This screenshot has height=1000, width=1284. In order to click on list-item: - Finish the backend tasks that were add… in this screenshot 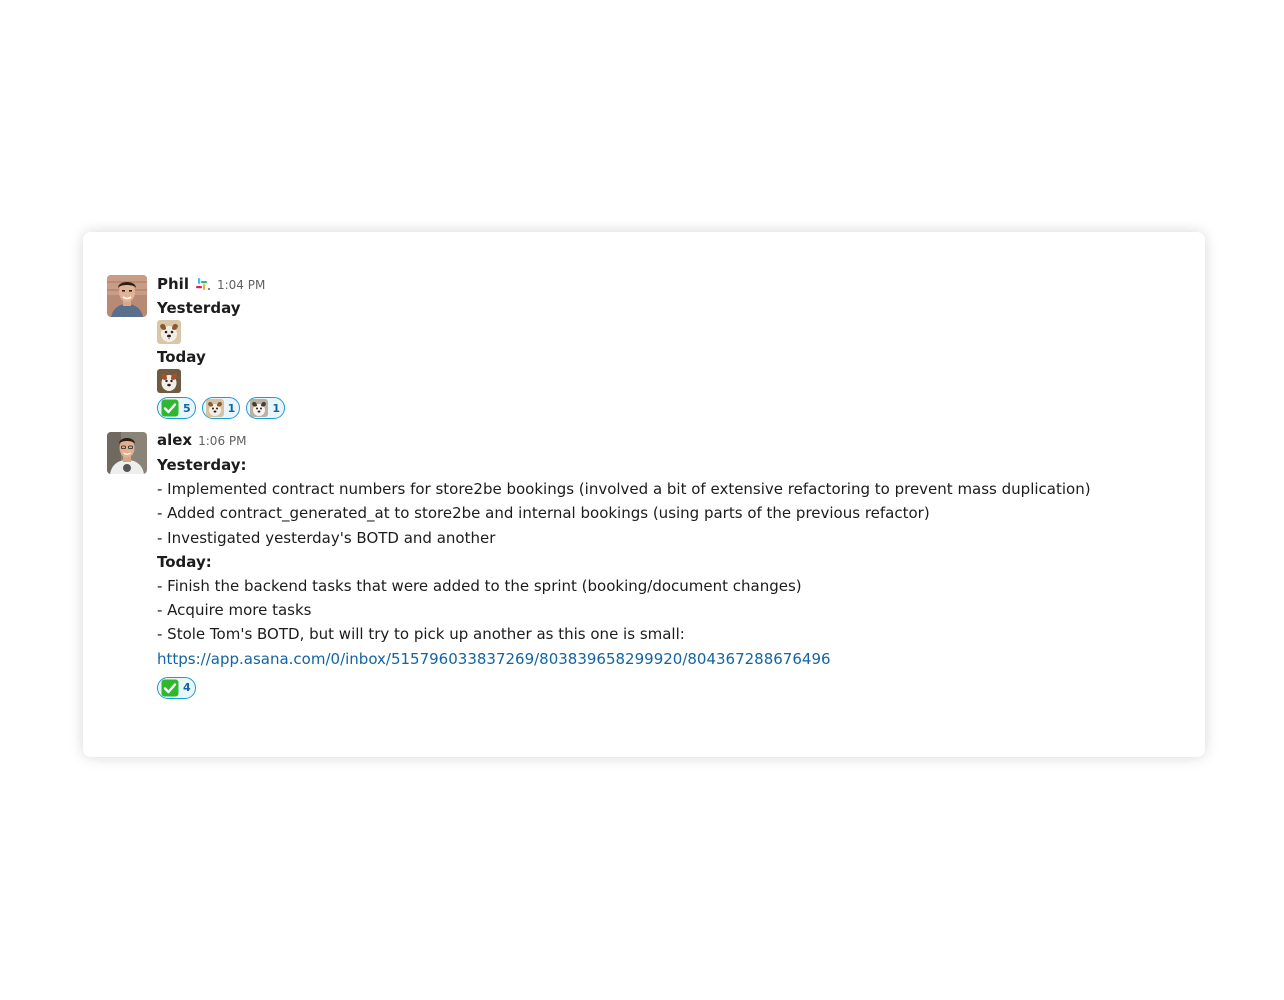, I will do `click(479, 585)`.